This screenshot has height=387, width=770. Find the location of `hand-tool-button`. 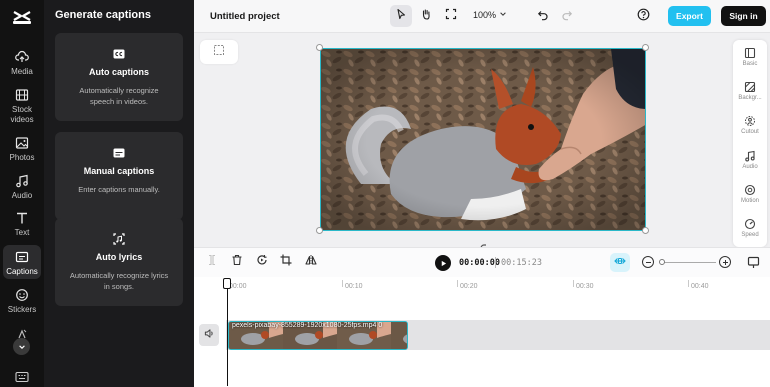

hand-tool-button is located at coordinates (426, 16).